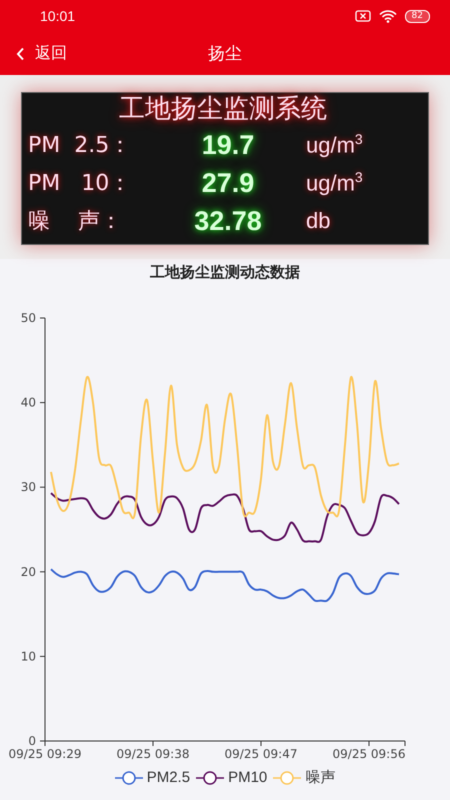  Describe the element at coordinates (41, 53) in the screenshot. I see `back-button: 返回` at that location.